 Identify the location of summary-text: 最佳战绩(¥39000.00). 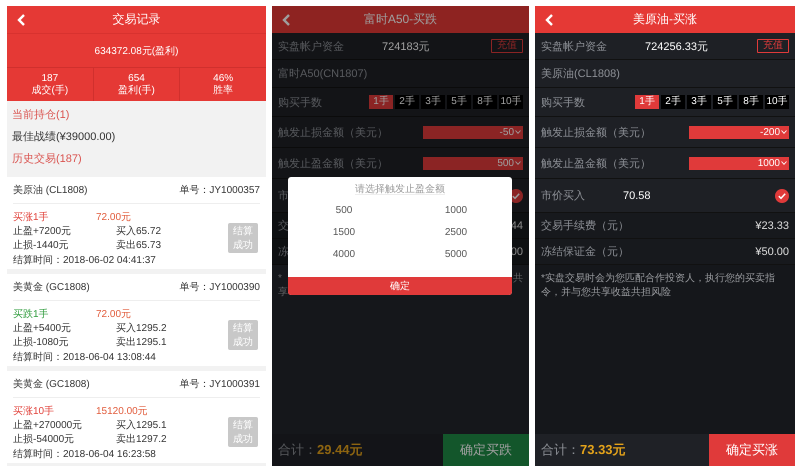
(64, 137).